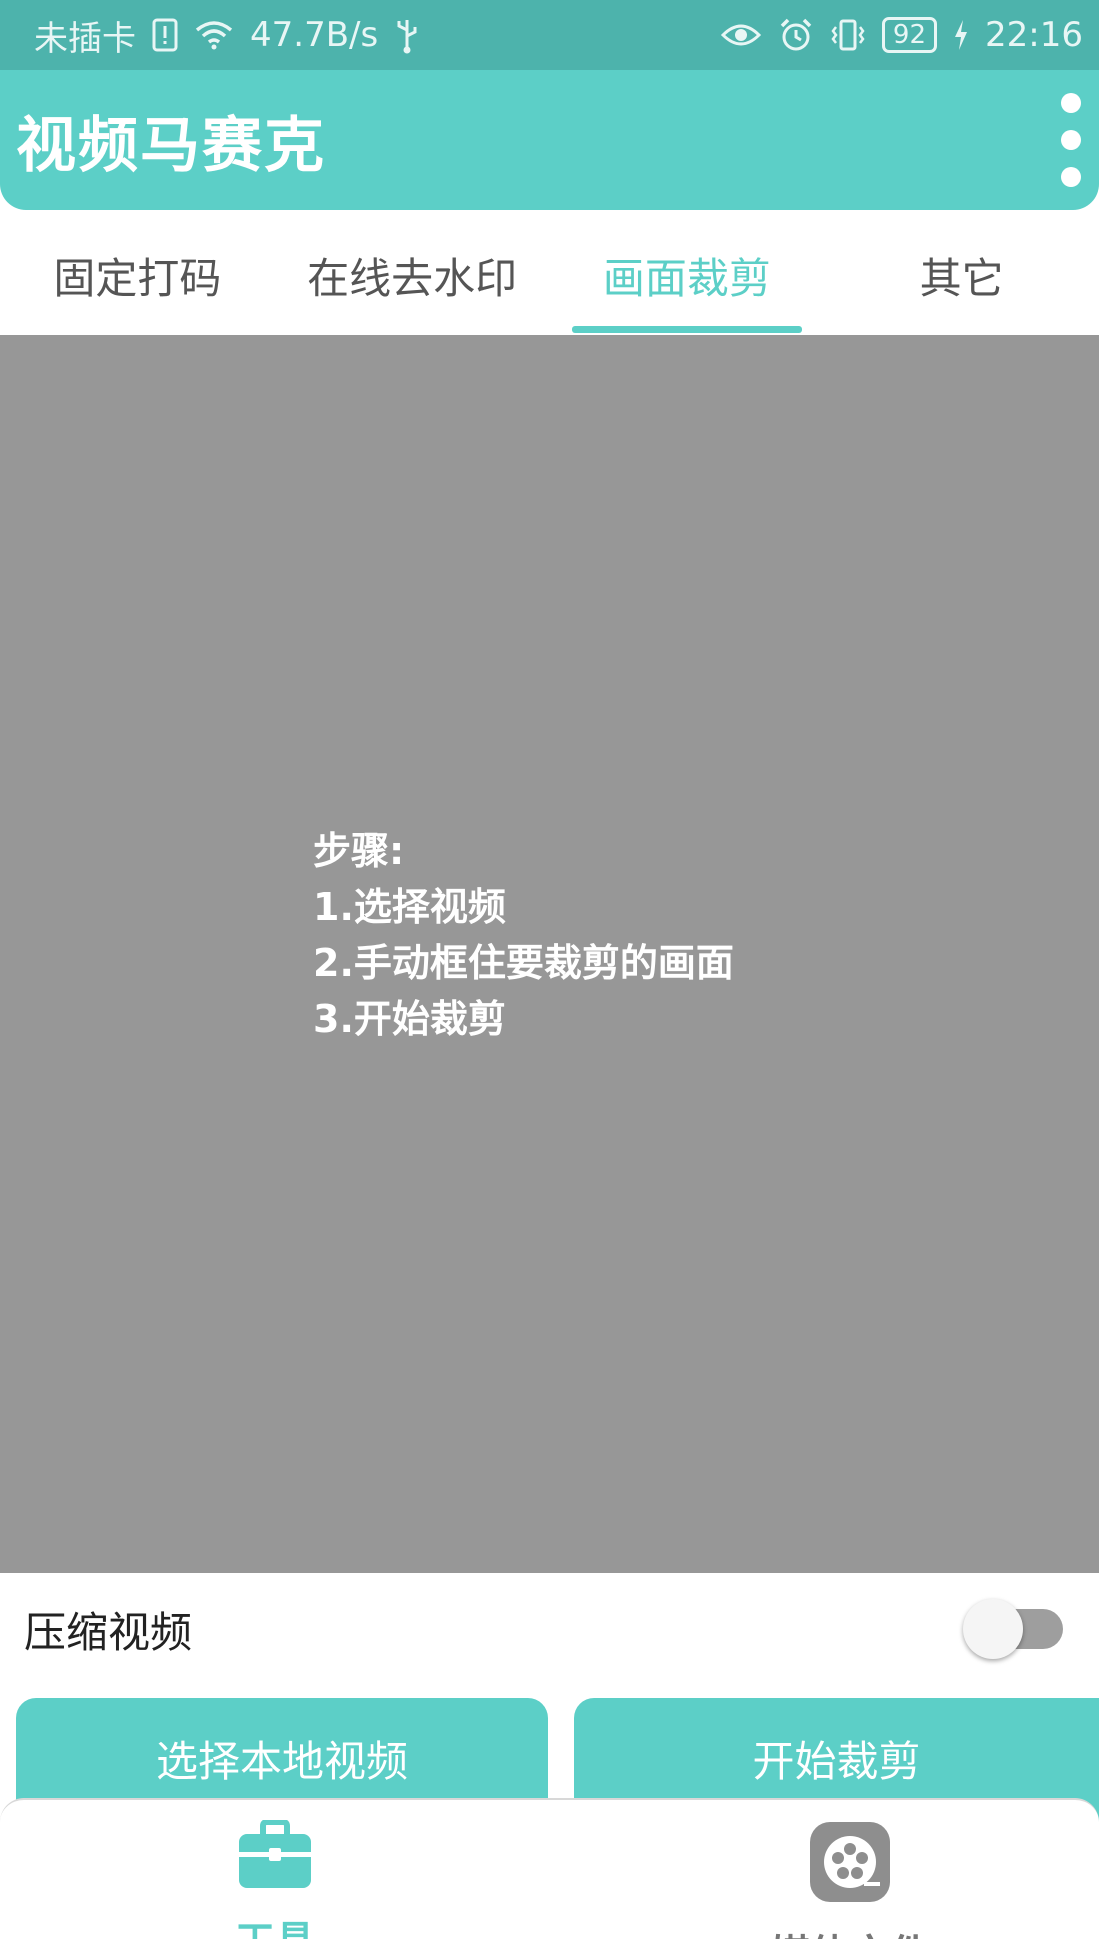 This screenshot has width=1099, height=1939. What do you see at coordinates (848, 35) in the screenshot?
I see `vibrate-icon` at bounding box center [848, 35].